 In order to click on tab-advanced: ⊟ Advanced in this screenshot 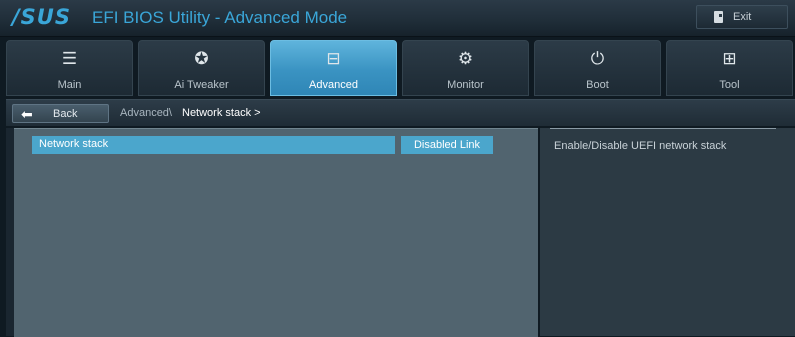, I will do `click(333, 68)`.